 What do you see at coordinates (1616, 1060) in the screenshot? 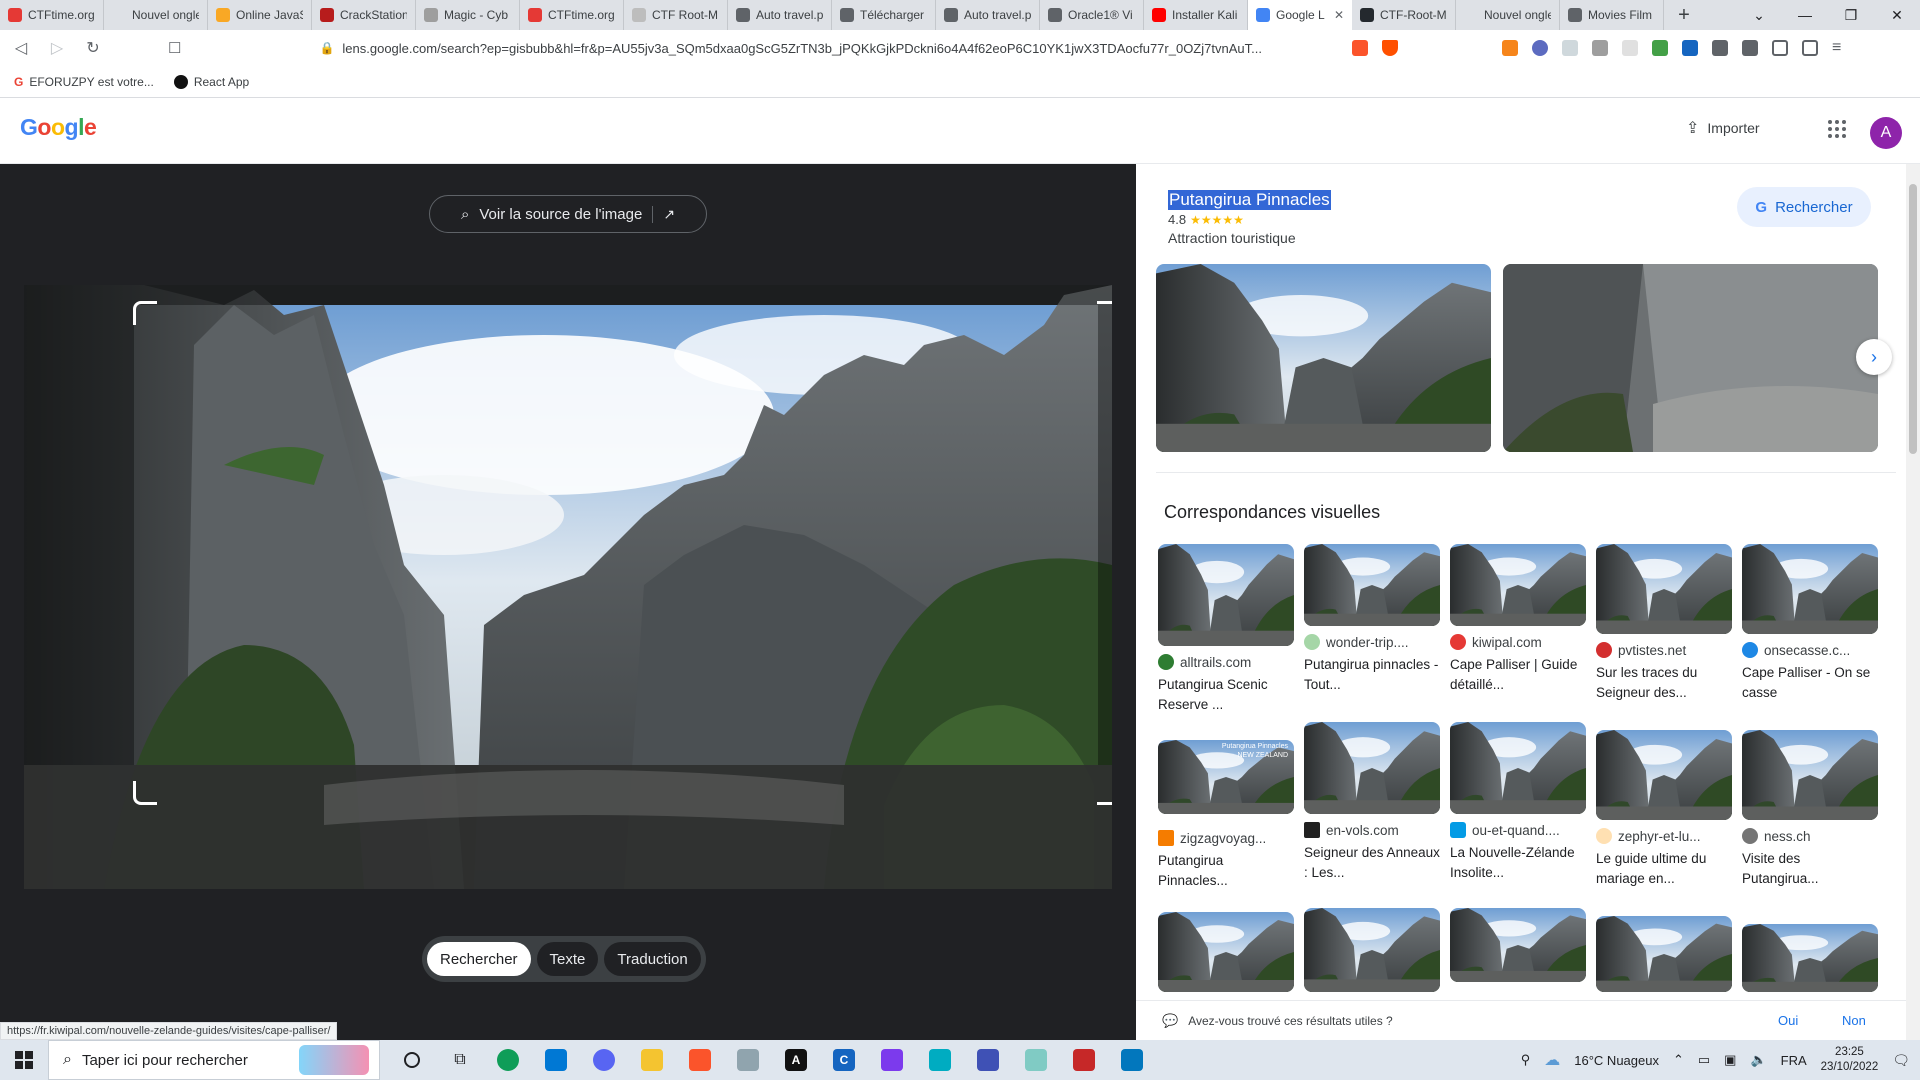
I see `weather-text: 16°C Nuageux` at bounding box center [1616, 1060].